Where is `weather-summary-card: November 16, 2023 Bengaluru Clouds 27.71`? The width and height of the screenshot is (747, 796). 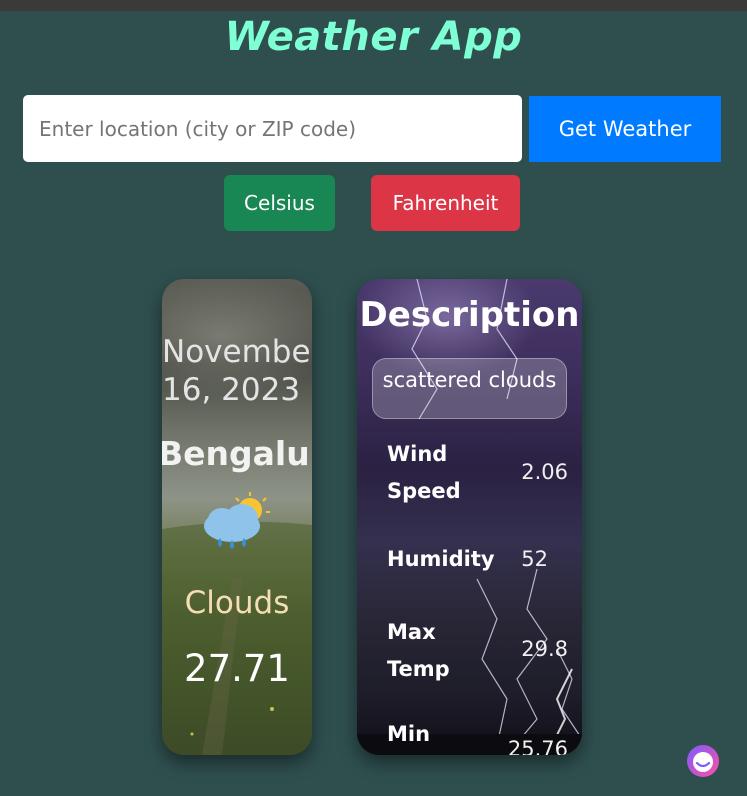 weather-summary-card: November 16, 2023 Bengaluru Clouds 27.71 is located at coordinates (237, 517).